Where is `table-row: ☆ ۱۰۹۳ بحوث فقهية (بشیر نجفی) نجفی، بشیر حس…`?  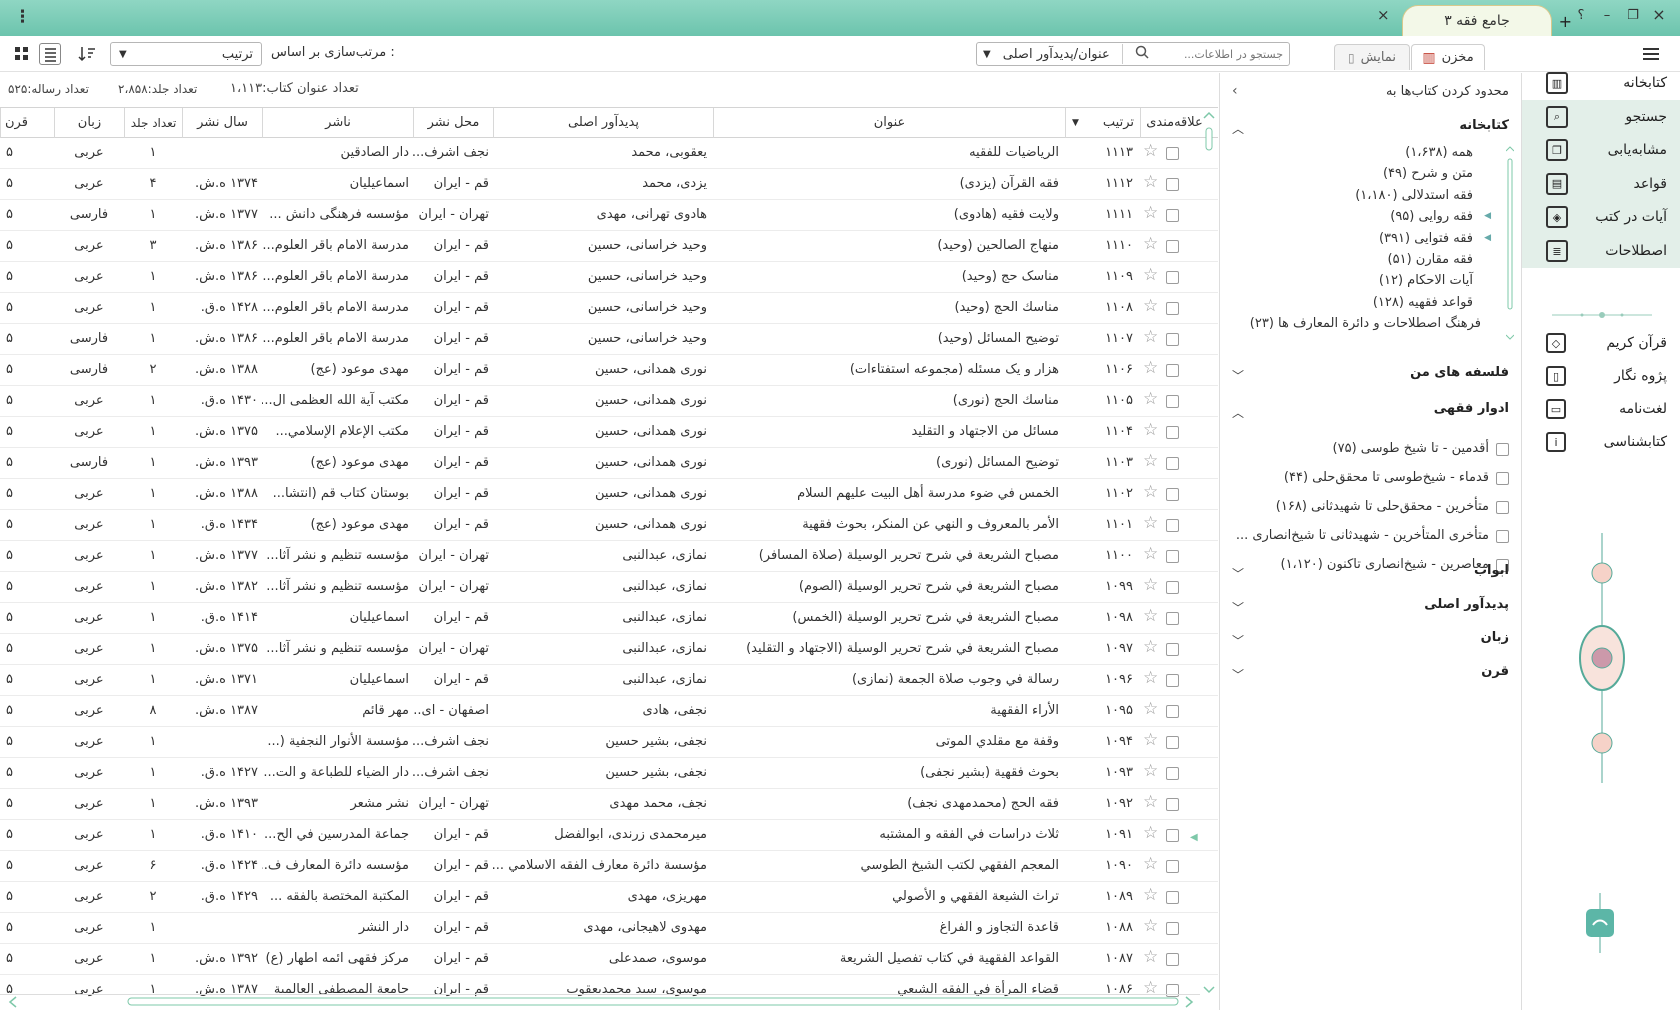
table-row: ☆ ۱۰۹۳ بحوث فقهية (بشیر نجفی) نجفی، بشیر حس… is located at coordinates (609, 773).